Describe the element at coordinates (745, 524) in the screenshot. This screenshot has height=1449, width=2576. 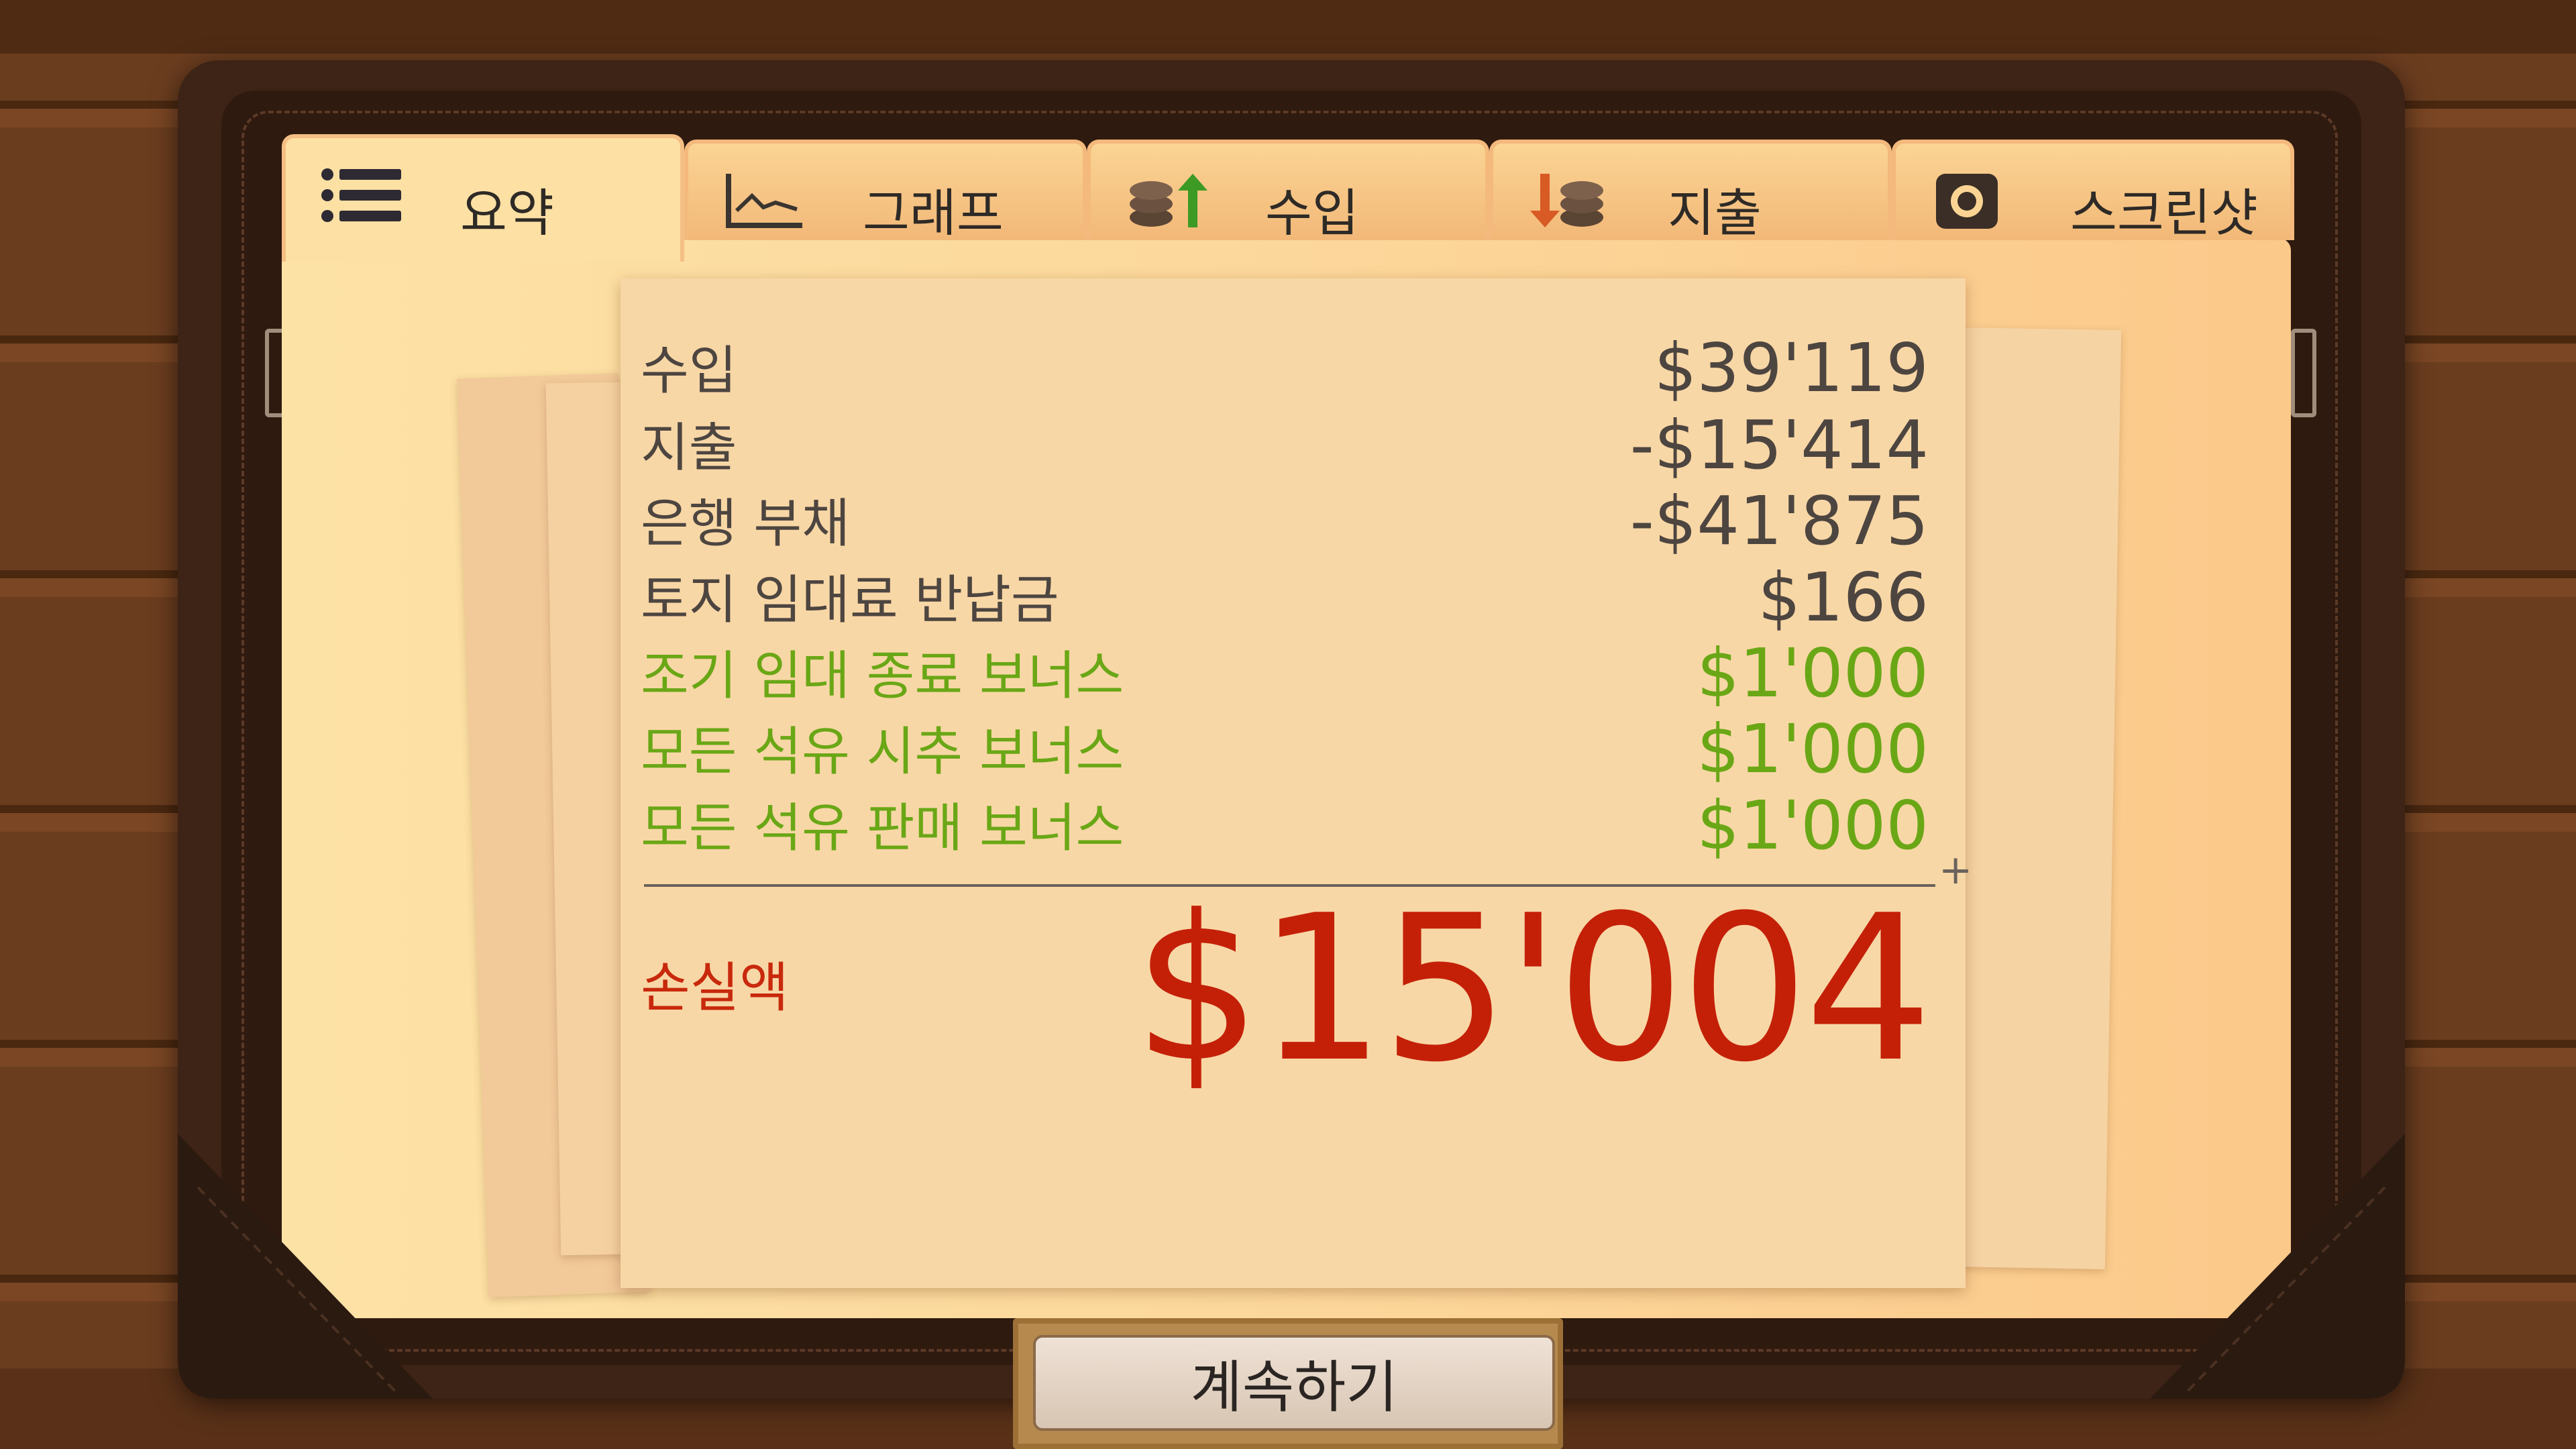
I see `row-label: 은행 부채` at that location.